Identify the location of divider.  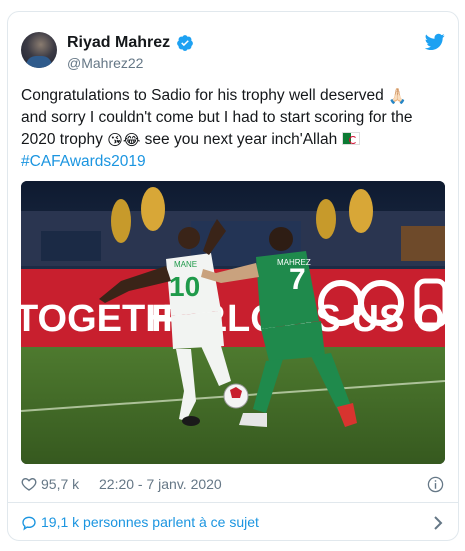
(233, 502).